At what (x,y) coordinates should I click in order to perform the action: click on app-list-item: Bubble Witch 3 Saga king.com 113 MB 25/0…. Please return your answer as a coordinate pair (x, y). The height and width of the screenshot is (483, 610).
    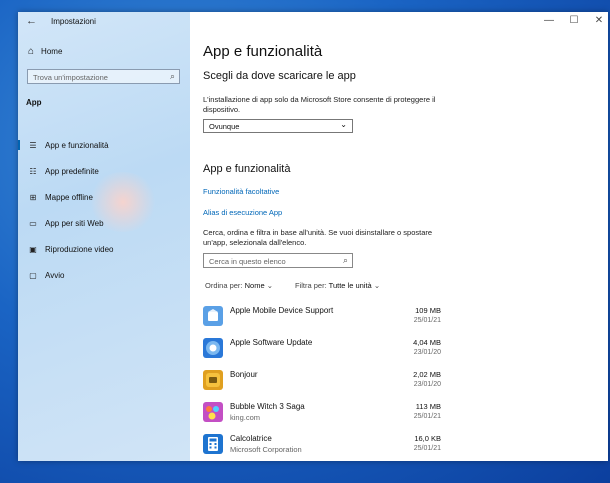
    Looking at the image, I should click on (322, 413).